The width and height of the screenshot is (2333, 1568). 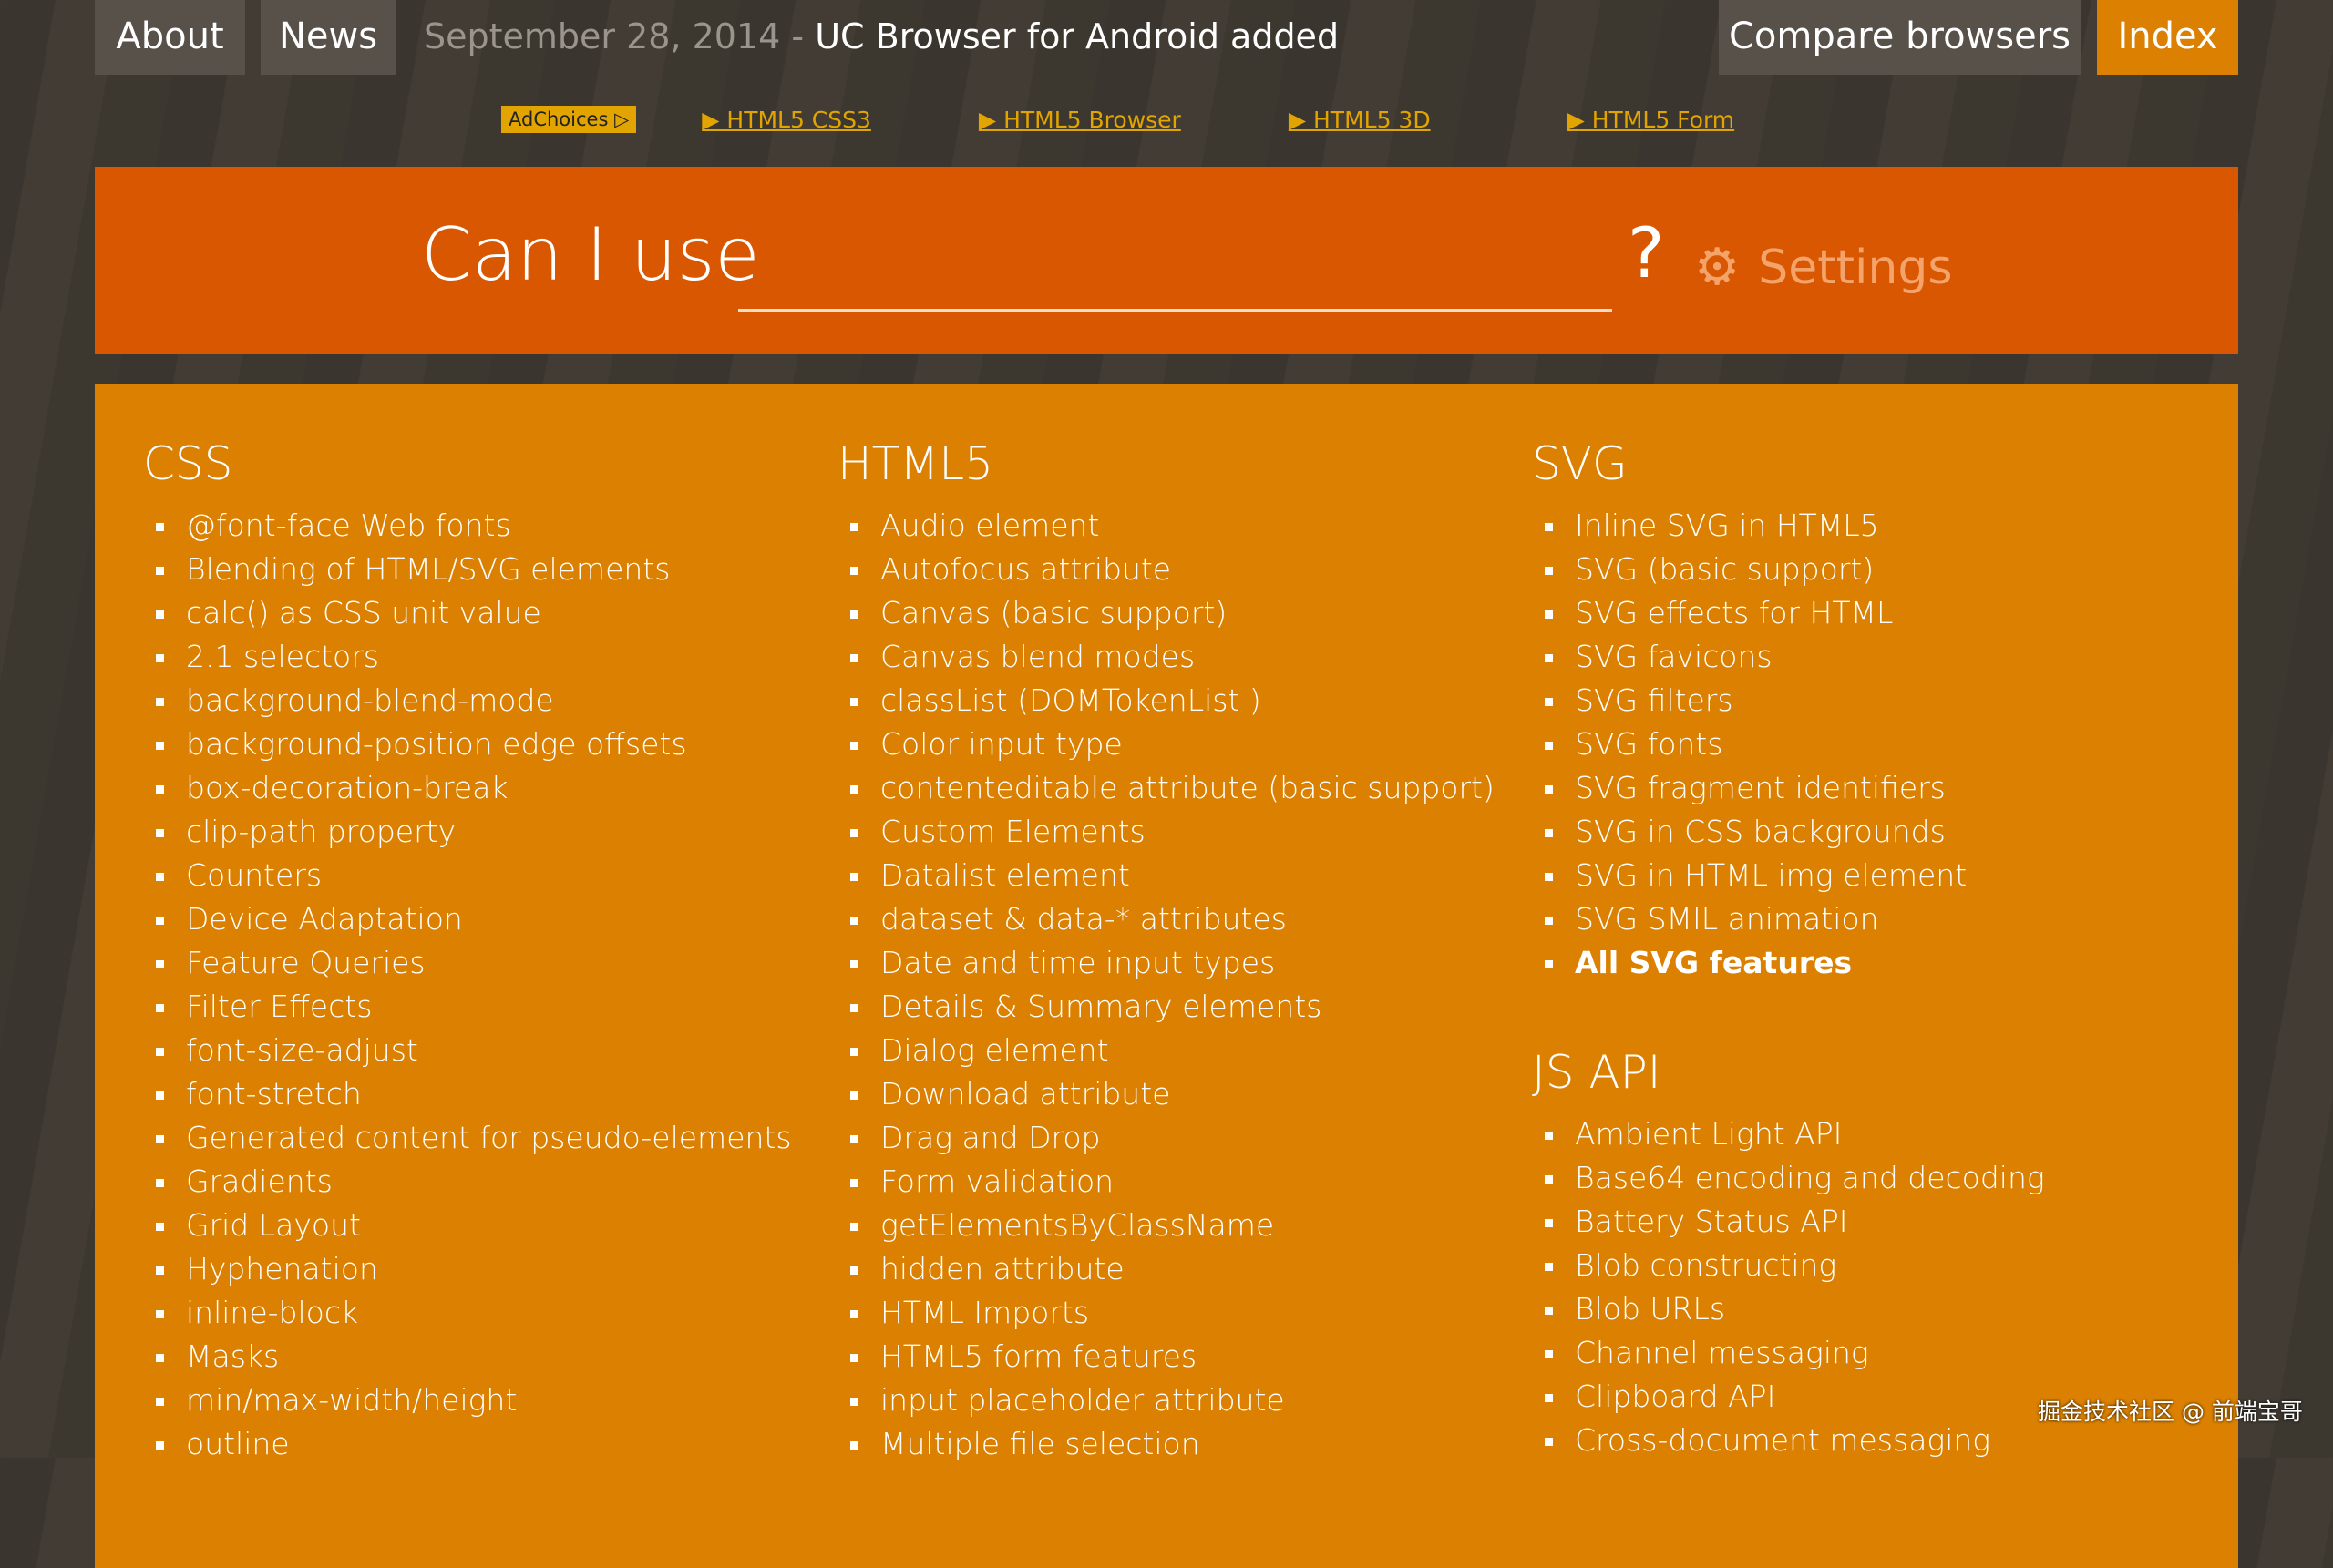 I want to click on feature-link: box-decoration-break, so click(x=468, y=788).